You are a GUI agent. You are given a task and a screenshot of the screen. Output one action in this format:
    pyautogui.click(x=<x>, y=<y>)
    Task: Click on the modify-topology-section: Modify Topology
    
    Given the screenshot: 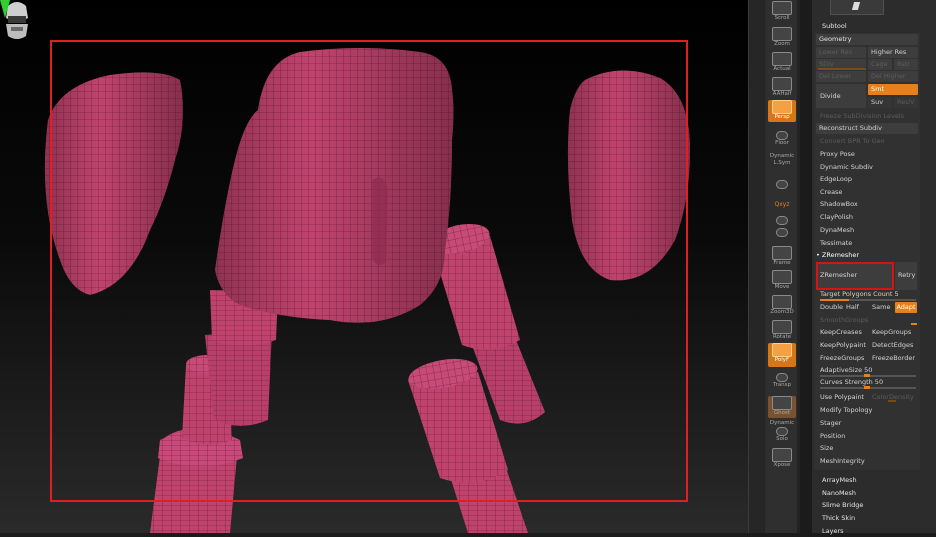 What is the action you would take?
    pyautogui.click(x=846, y=410)
    